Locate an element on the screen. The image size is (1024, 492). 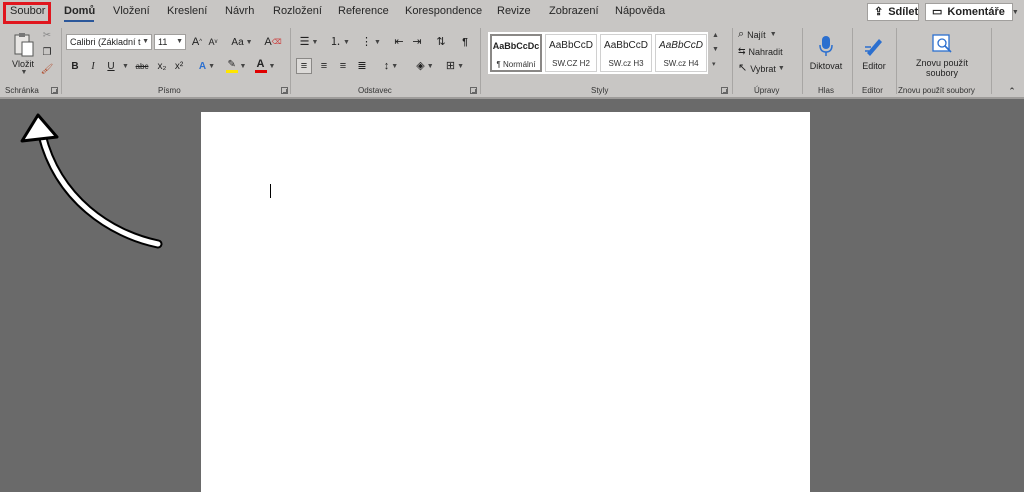
justify-button: ≣ is located at coordinates (362, 66).